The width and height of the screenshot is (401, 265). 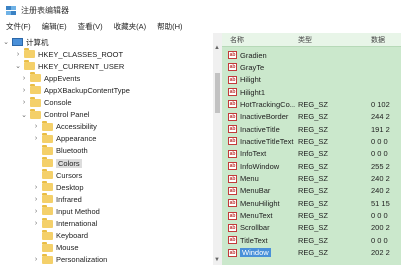 What do you see at coordinates (311, 253) in the screenshot?
I see `list-row: ab Window REG_SZ 202 2` at bounding box center [311, 253].